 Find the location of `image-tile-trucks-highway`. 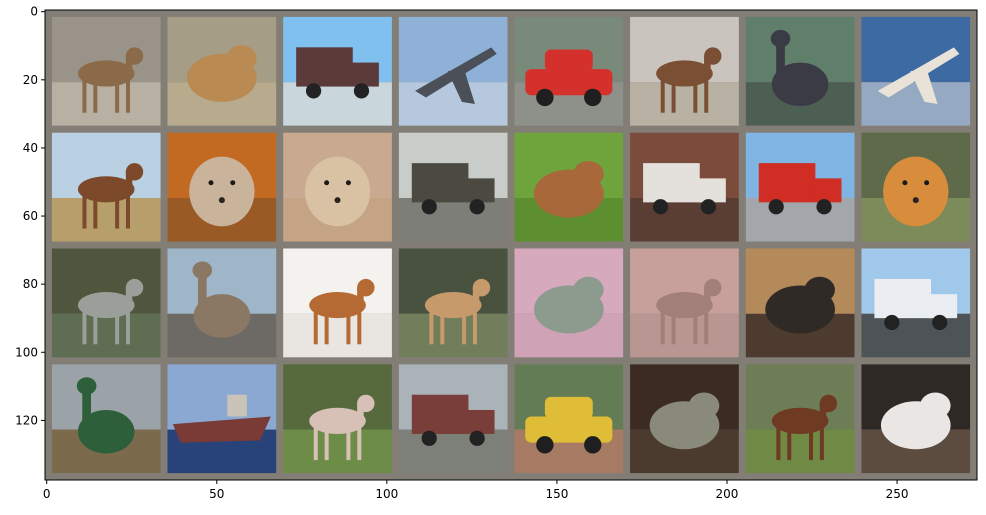

image-tile-trucks-highway is located at coordinates (453, 419).